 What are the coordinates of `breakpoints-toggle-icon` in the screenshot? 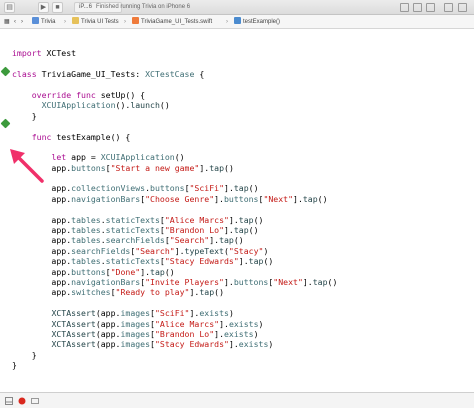 It's located at (35, 401).